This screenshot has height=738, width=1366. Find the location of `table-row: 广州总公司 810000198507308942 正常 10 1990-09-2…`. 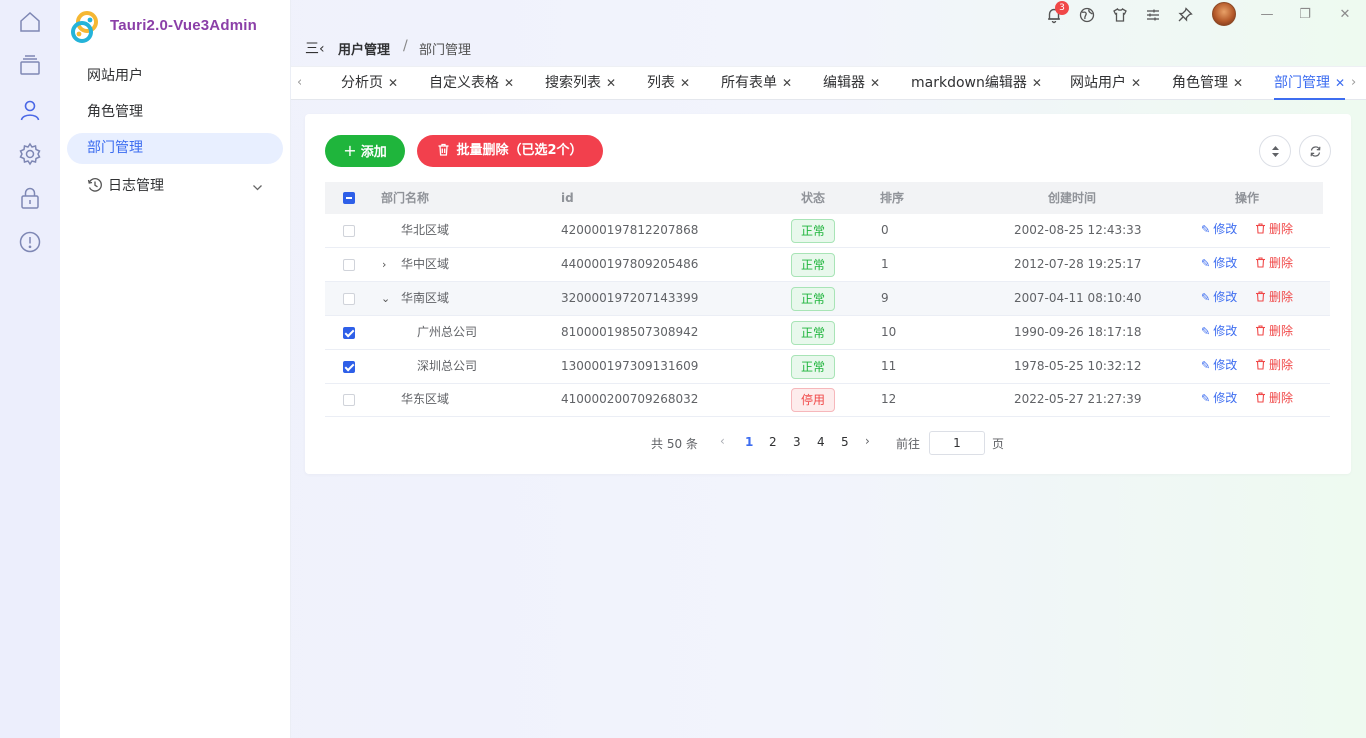

table-row: 广州总公司 810000198507308942 正常 10 1990-09-2… is located at coordinates (827, 333).